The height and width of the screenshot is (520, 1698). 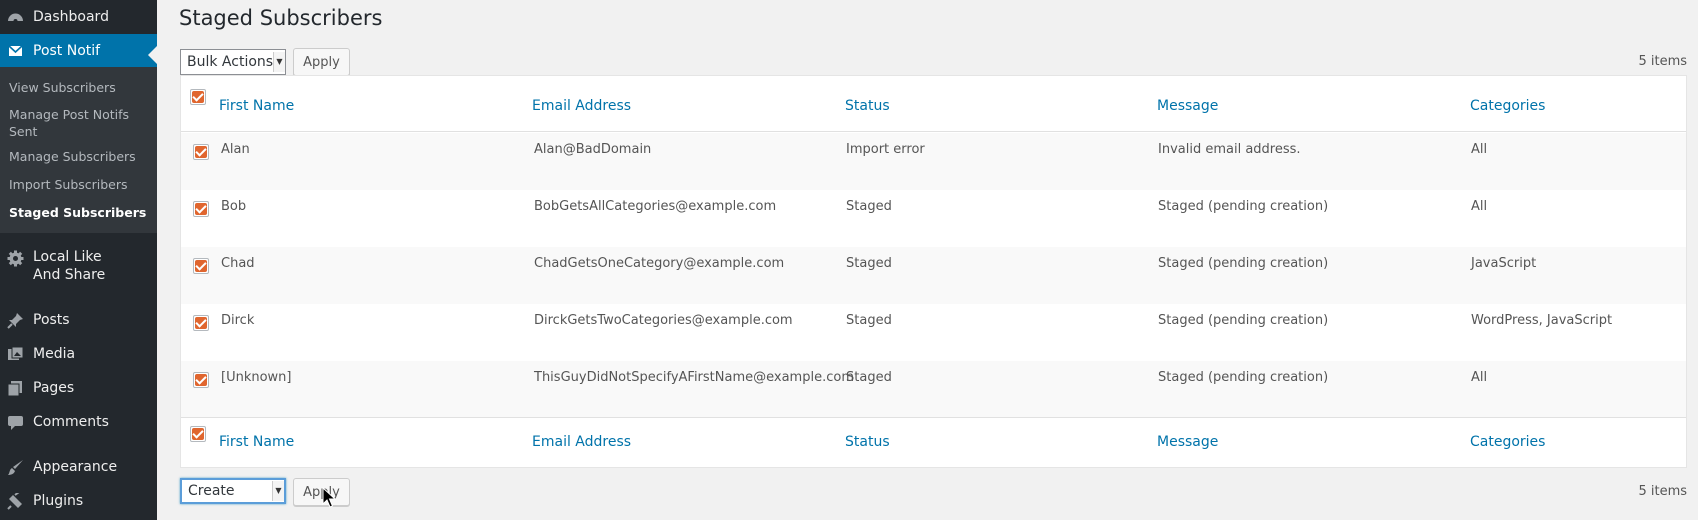 What do you see at coordinates (281, 18) in the screenshot?
I see `page-title: Staged Subscribers` at bounding box center [281, 18].